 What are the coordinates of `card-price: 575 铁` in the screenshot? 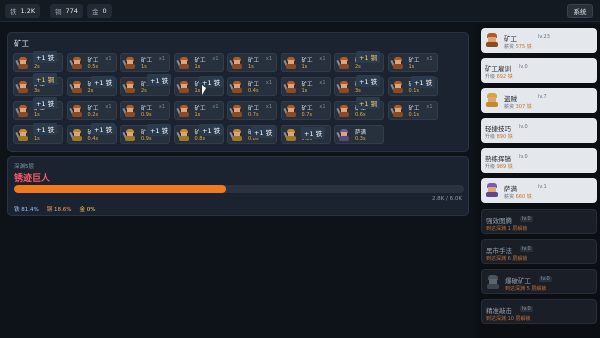 It's located at (523, 47).